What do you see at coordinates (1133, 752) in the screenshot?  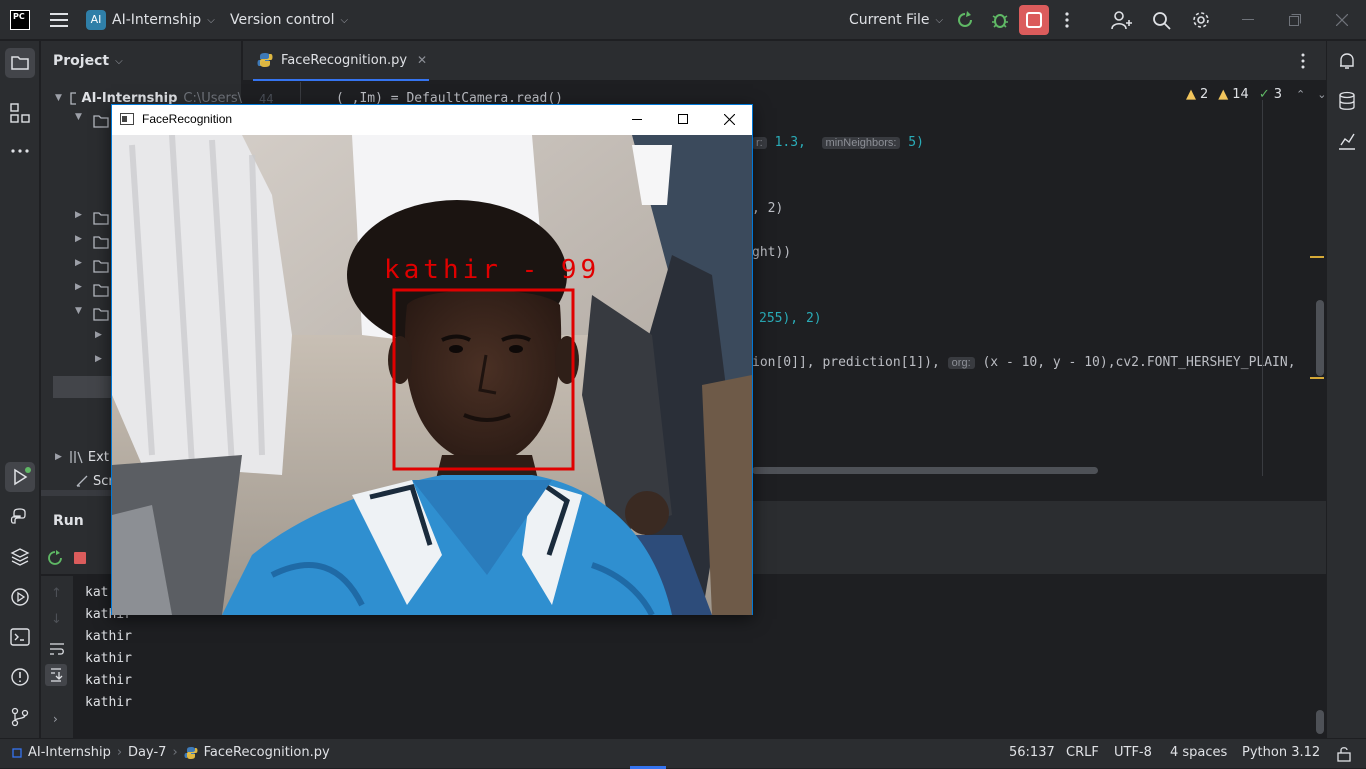 I see `file-encoding: UTF-8` at bounding box center [1133, 752].